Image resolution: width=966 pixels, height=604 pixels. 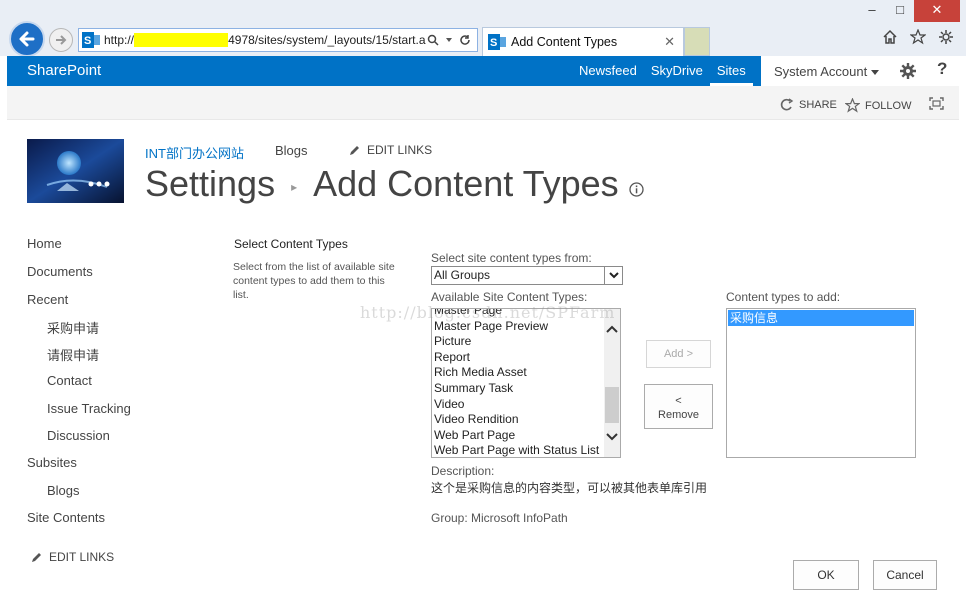 I want to click on help-icon: ?, so click(x=942, y=69).